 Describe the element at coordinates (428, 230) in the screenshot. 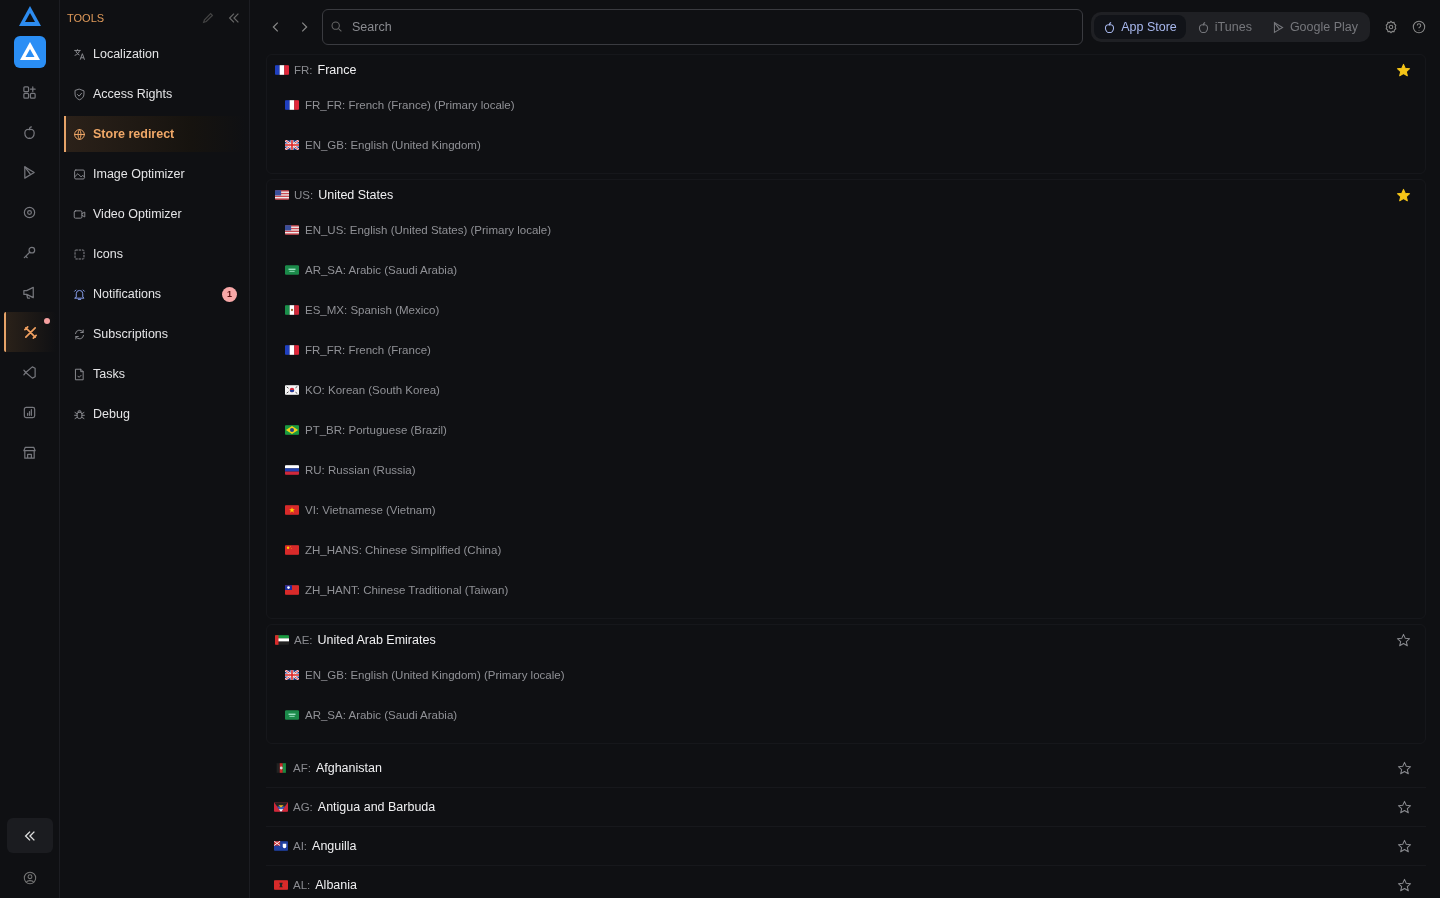

I see `locale-label: EN_US: English (United States) (Primary locale)` at that location.